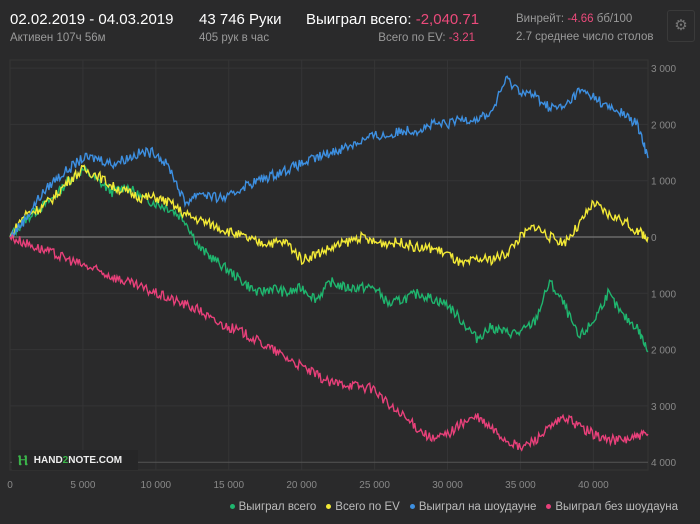 The image size is (700, 524). What do you see at coordinates (580, 19) in the screenshot?
I see `winrate-value: -4.66` at bounding box center [580, 19].